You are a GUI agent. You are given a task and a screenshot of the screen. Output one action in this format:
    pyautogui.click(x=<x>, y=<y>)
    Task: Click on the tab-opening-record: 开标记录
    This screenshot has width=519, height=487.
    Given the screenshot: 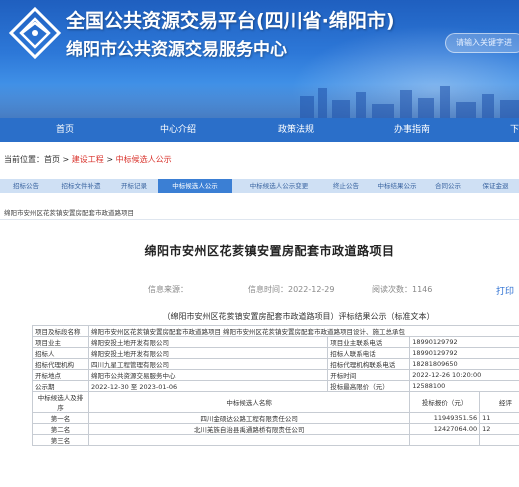 What is the action you would take?
    pyautogui.click(x=134, y=186)
    